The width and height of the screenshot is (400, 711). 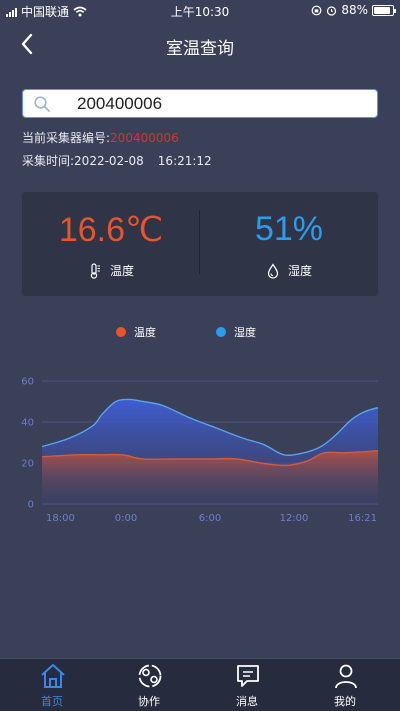 I want to click on message-icon, so click(x=248, y=676).